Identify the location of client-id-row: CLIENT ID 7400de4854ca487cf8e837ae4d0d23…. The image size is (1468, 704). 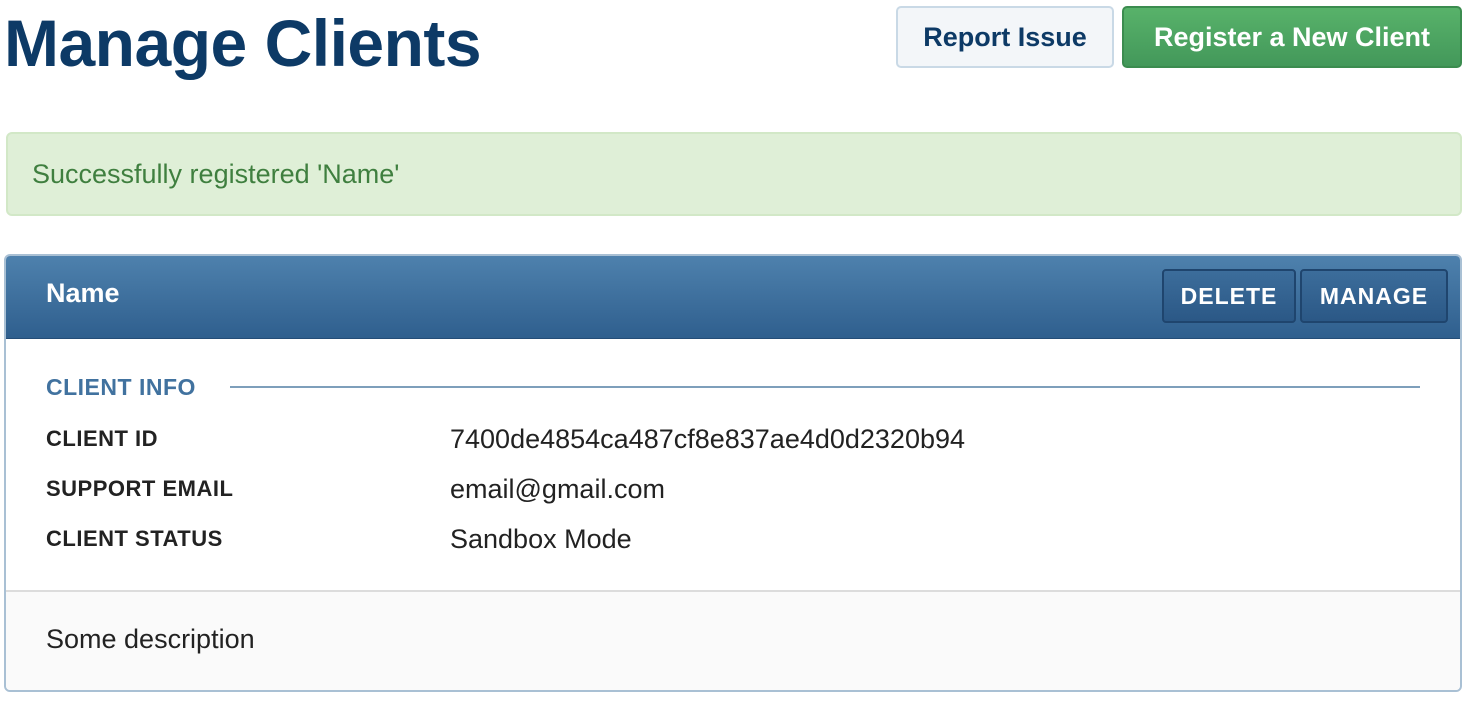
(736, 443).